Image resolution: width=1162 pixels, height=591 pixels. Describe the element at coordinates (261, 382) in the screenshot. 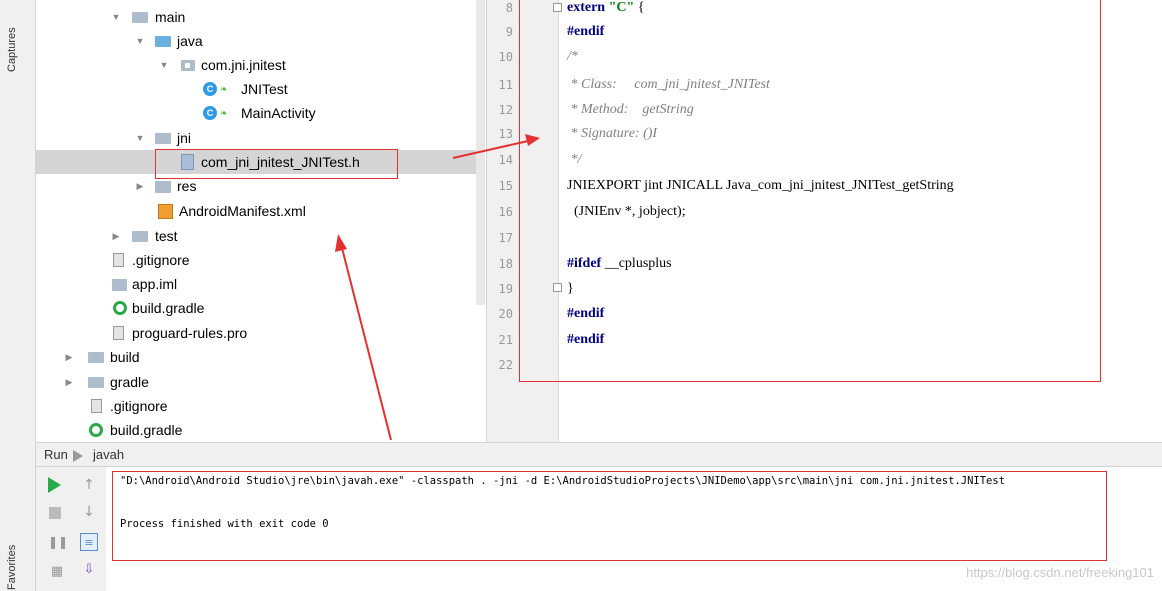

I see `tree-item-gradle: ▶ gradle` at that location.